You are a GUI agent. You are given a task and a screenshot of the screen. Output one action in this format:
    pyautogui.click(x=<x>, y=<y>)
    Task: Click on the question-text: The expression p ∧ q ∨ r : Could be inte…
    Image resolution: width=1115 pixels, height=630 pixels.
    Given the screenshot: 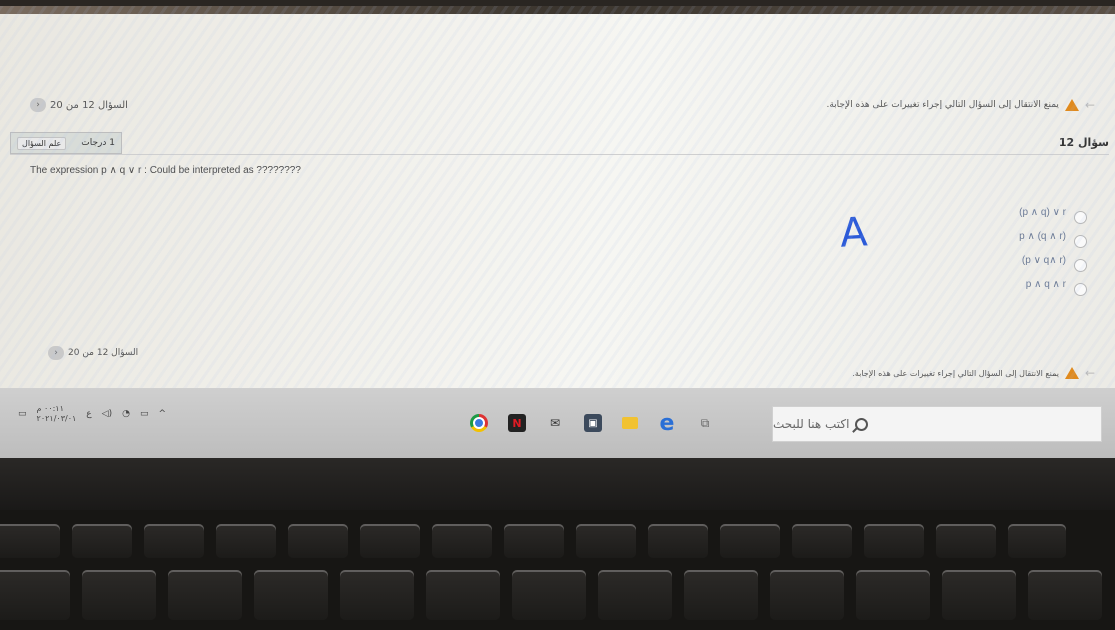 What is the action you would take?
    pyautogui.click(x=165, y=170)
    